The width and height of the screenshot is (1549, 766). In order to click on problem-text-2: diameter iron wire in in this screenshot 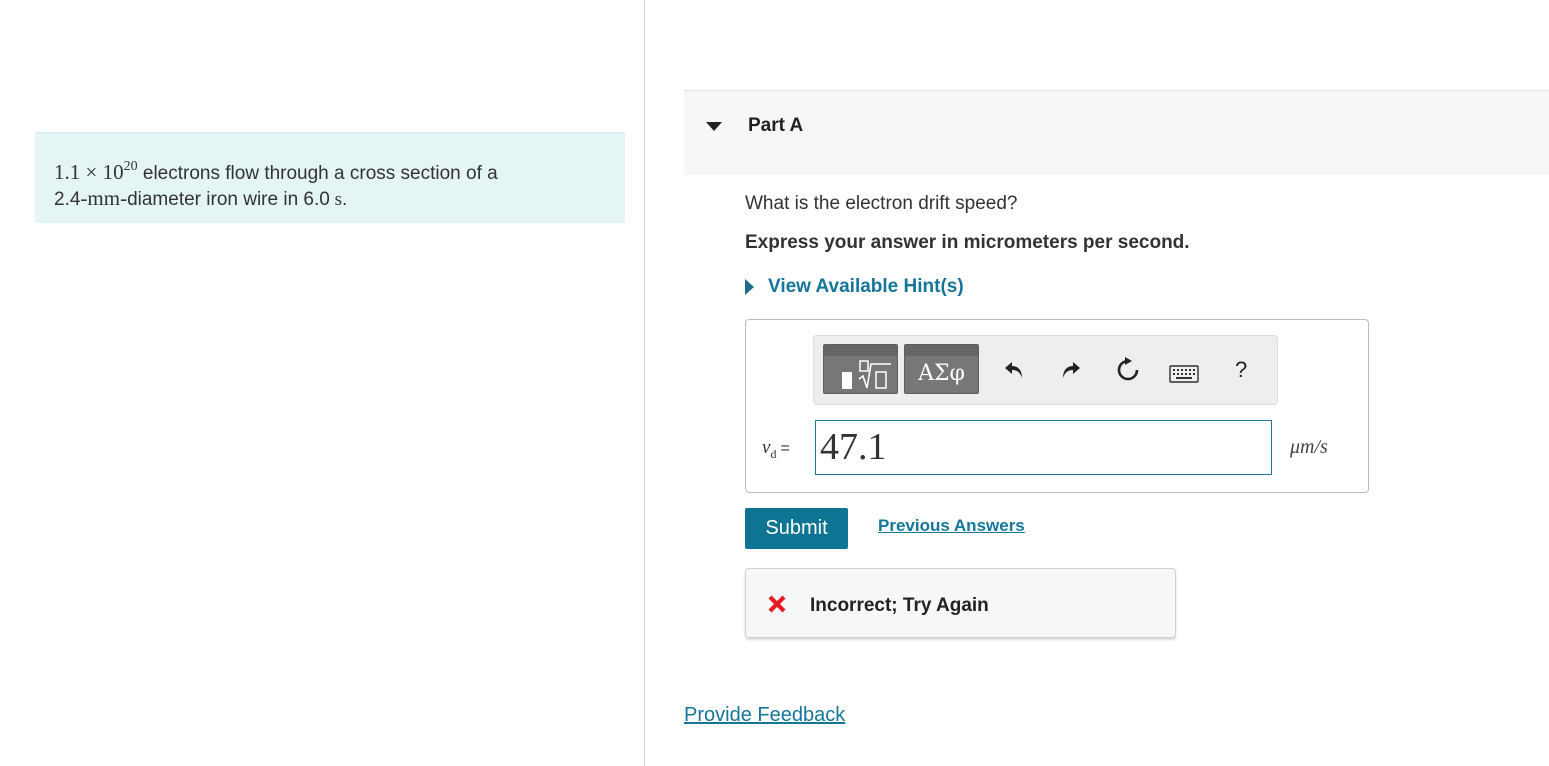, I will do `click(215, 199)`.